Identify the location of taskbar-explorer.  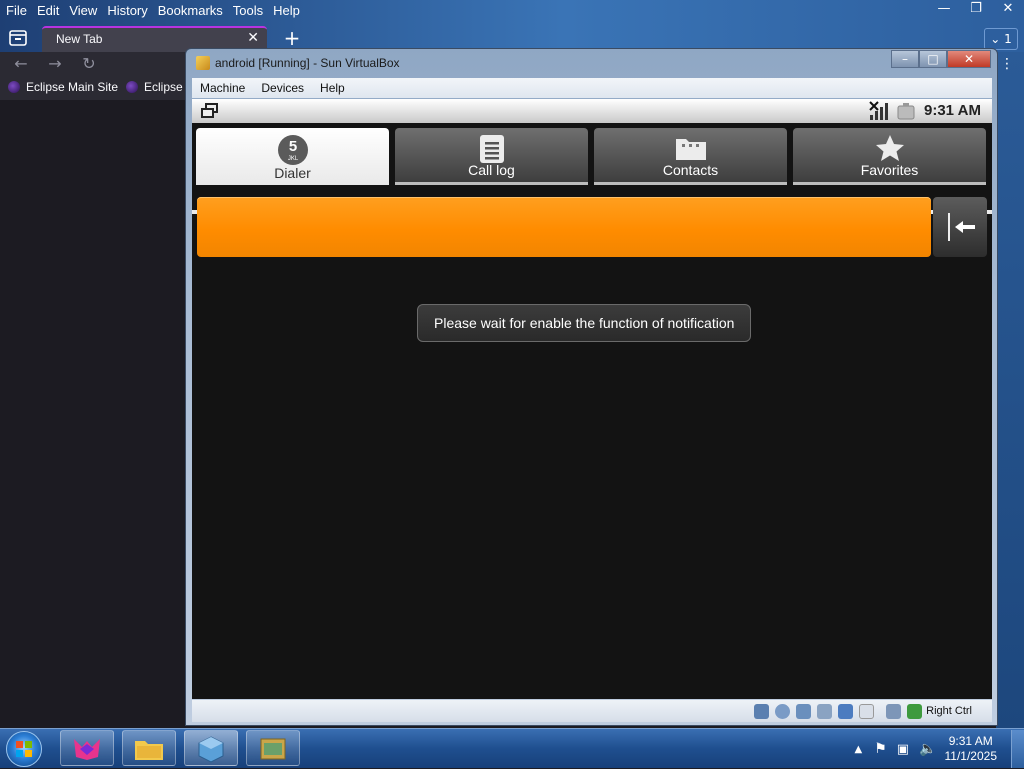
(149, 748).